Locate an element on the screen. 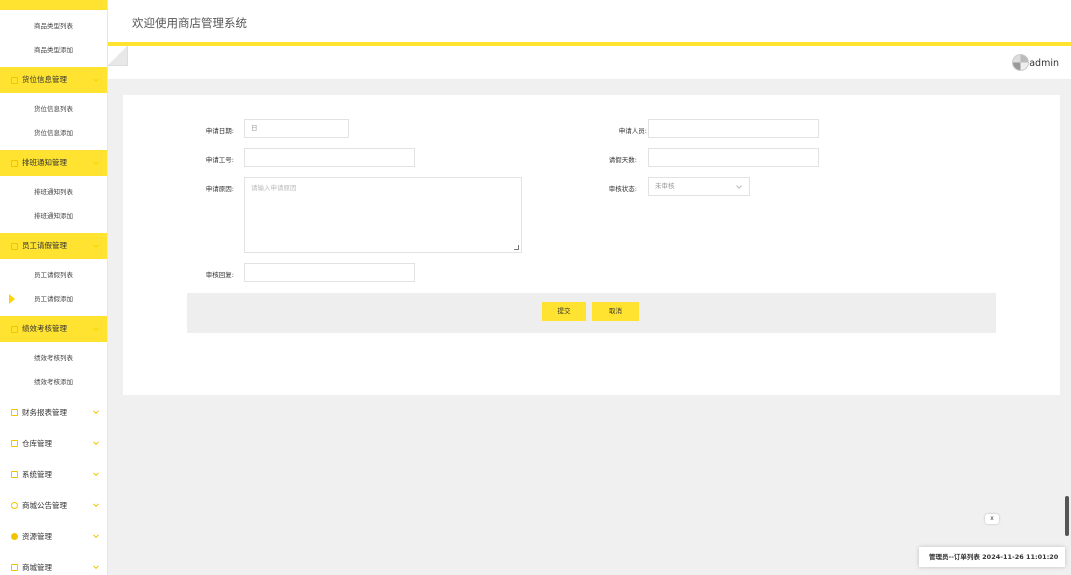  reason-textarea: 请输入申请原因 is located at coordinates (383, 215).